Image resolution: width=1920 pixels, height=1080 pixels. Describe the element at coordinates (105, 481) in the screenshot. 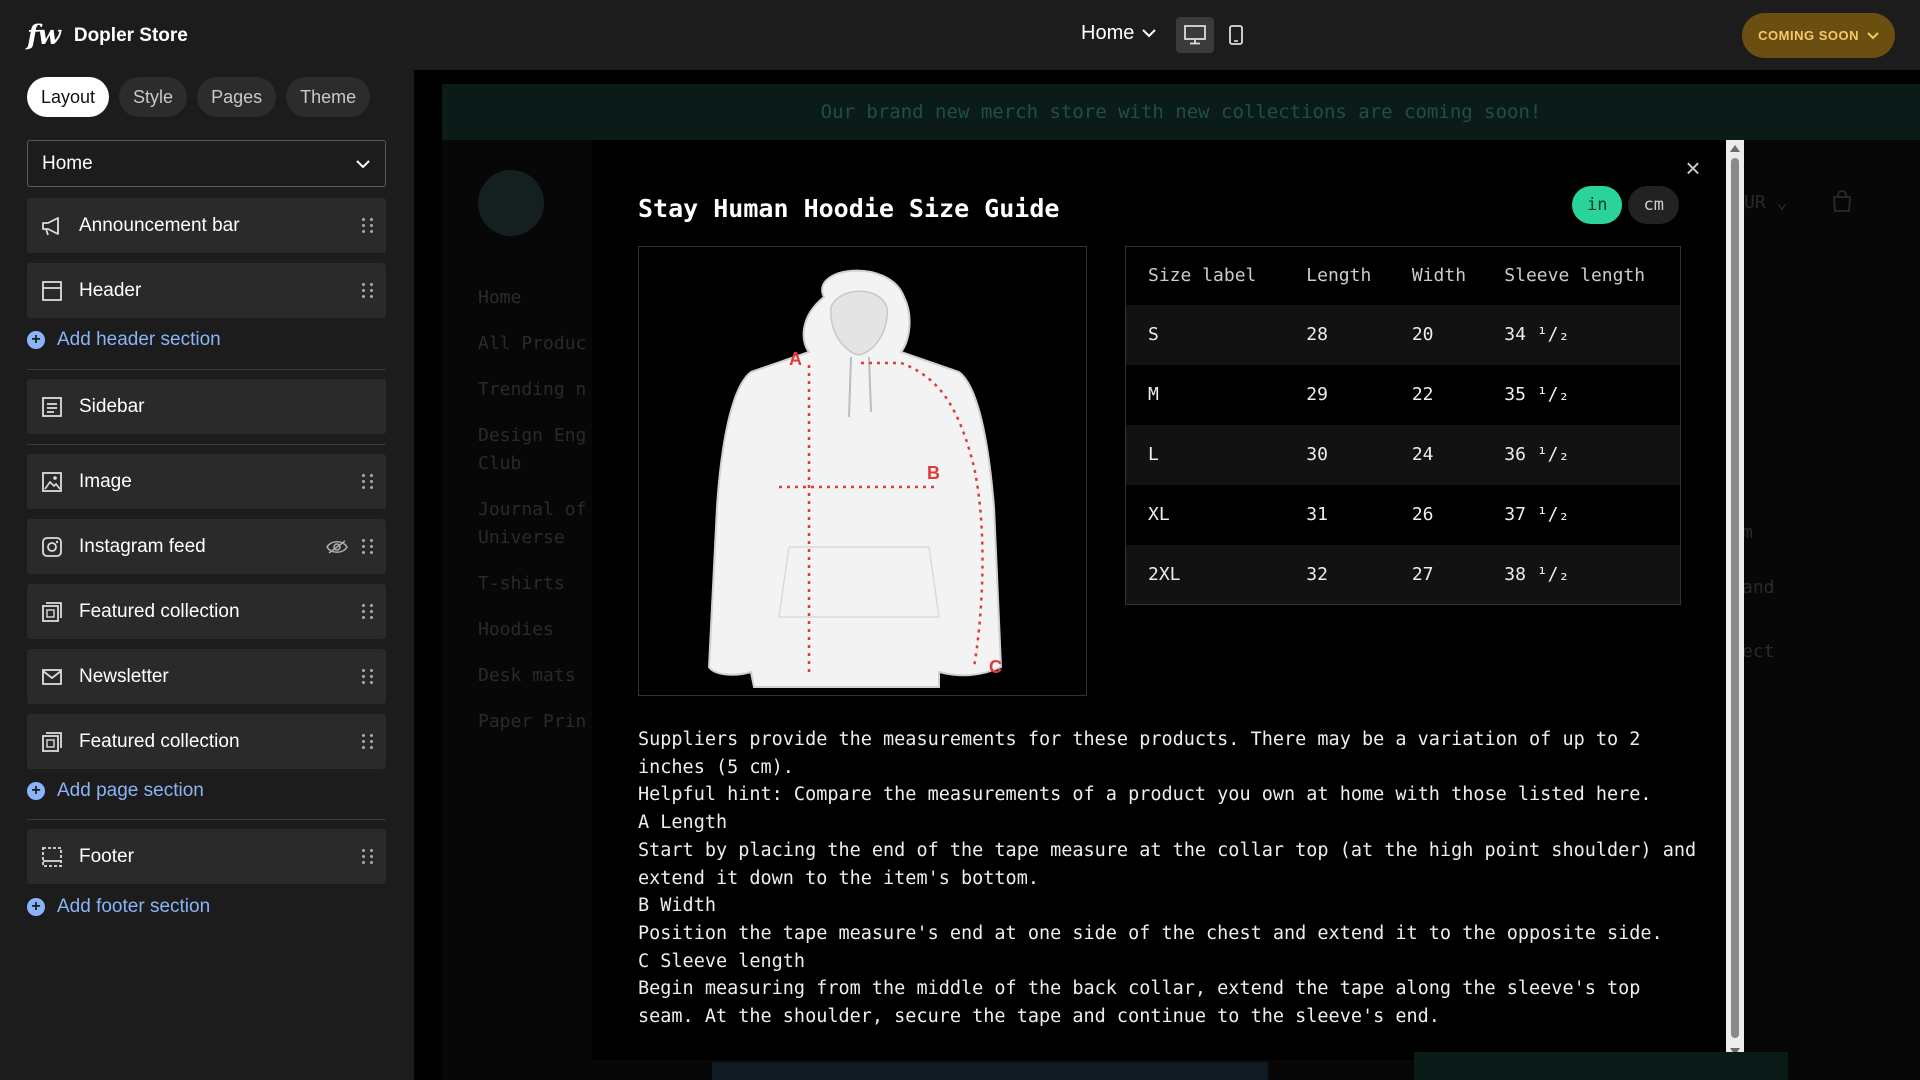

I see `section-label: Image` at that location.